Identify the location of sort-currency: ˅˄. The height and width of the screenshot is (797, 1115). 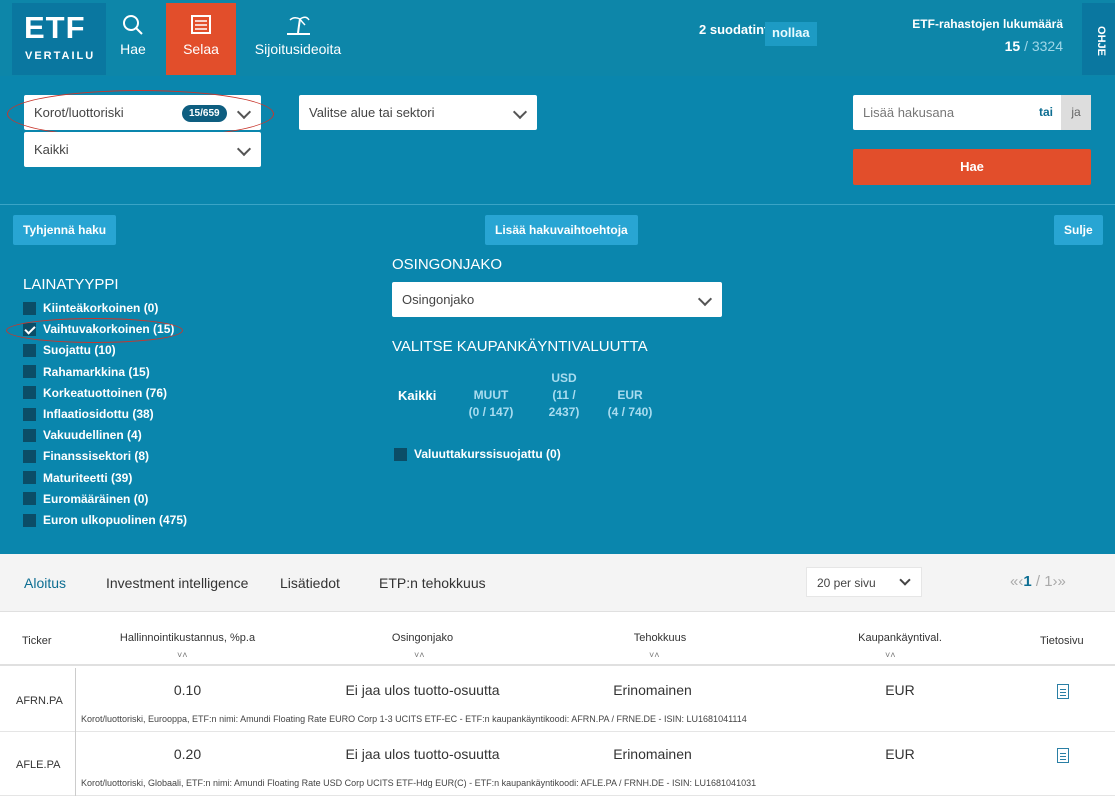
(890, 655).